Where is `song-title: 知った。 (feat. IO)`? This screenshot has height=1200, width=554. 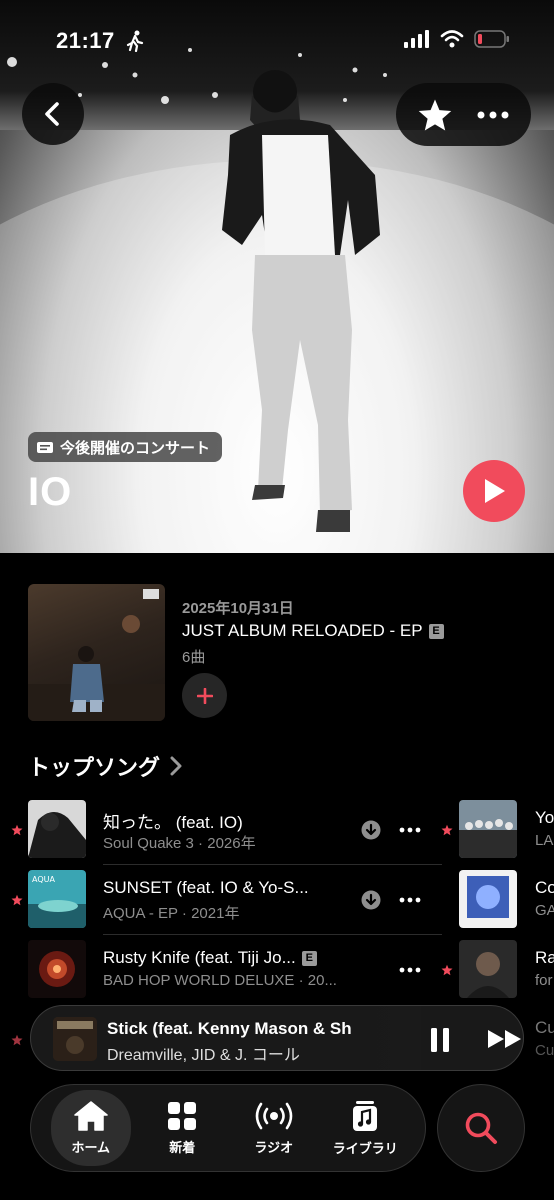 song-title: 知った。 (feat. IO) is located at coordinates (173, 822).